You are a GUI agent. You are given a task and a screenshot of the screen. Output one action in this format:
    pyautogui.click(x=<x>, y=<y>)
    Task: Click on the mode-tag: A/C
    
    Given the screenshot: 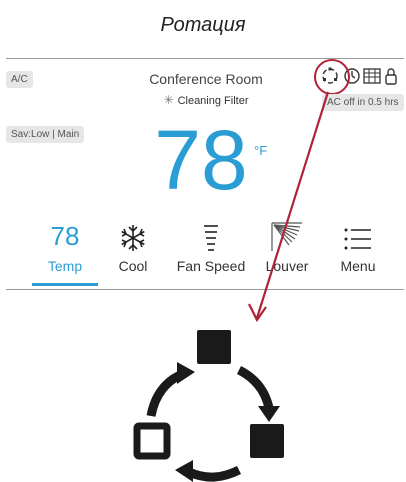 What is the action you would take?
    pyautogui.click(x=19, y=79)
    